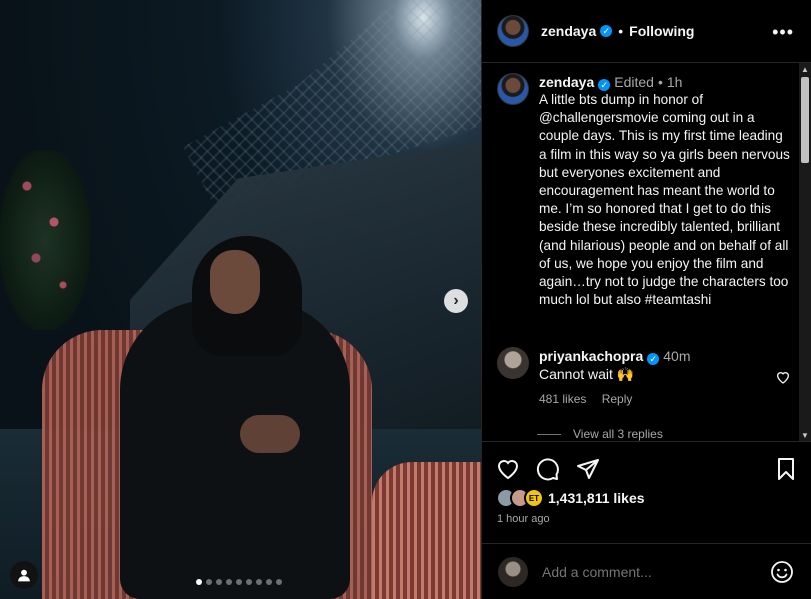 This screenshot has width=811, height=599. I want to click on user-icon, so click(24, 575).